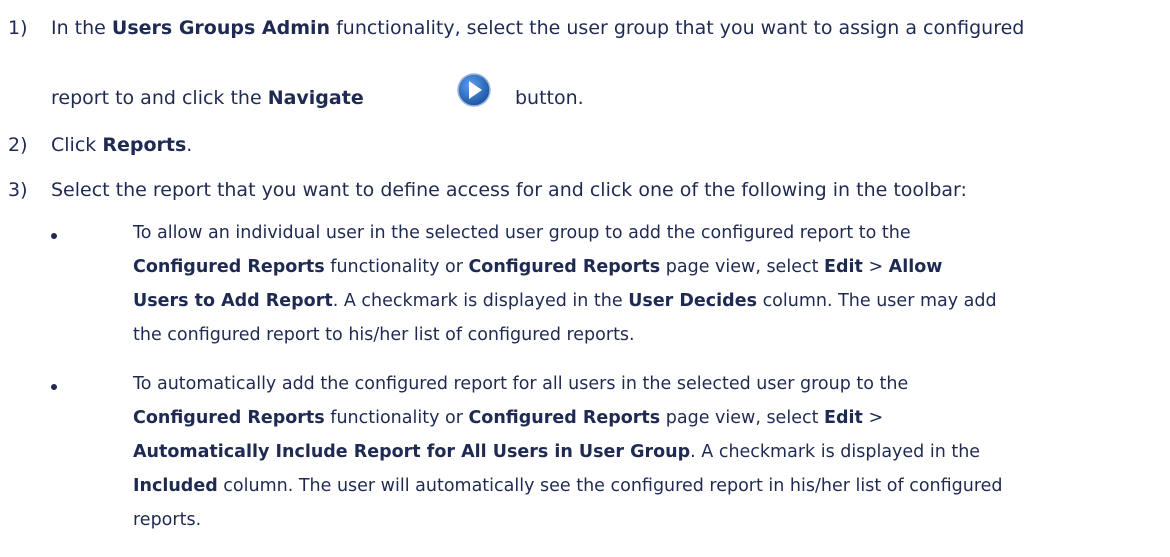 This screenshot has height=557, width=1170. What do you see at coordinates (221, 28) in the screenshot?
I see `users-groups-admin-term: Users Groups Admin` at bounding box center [221, 28].